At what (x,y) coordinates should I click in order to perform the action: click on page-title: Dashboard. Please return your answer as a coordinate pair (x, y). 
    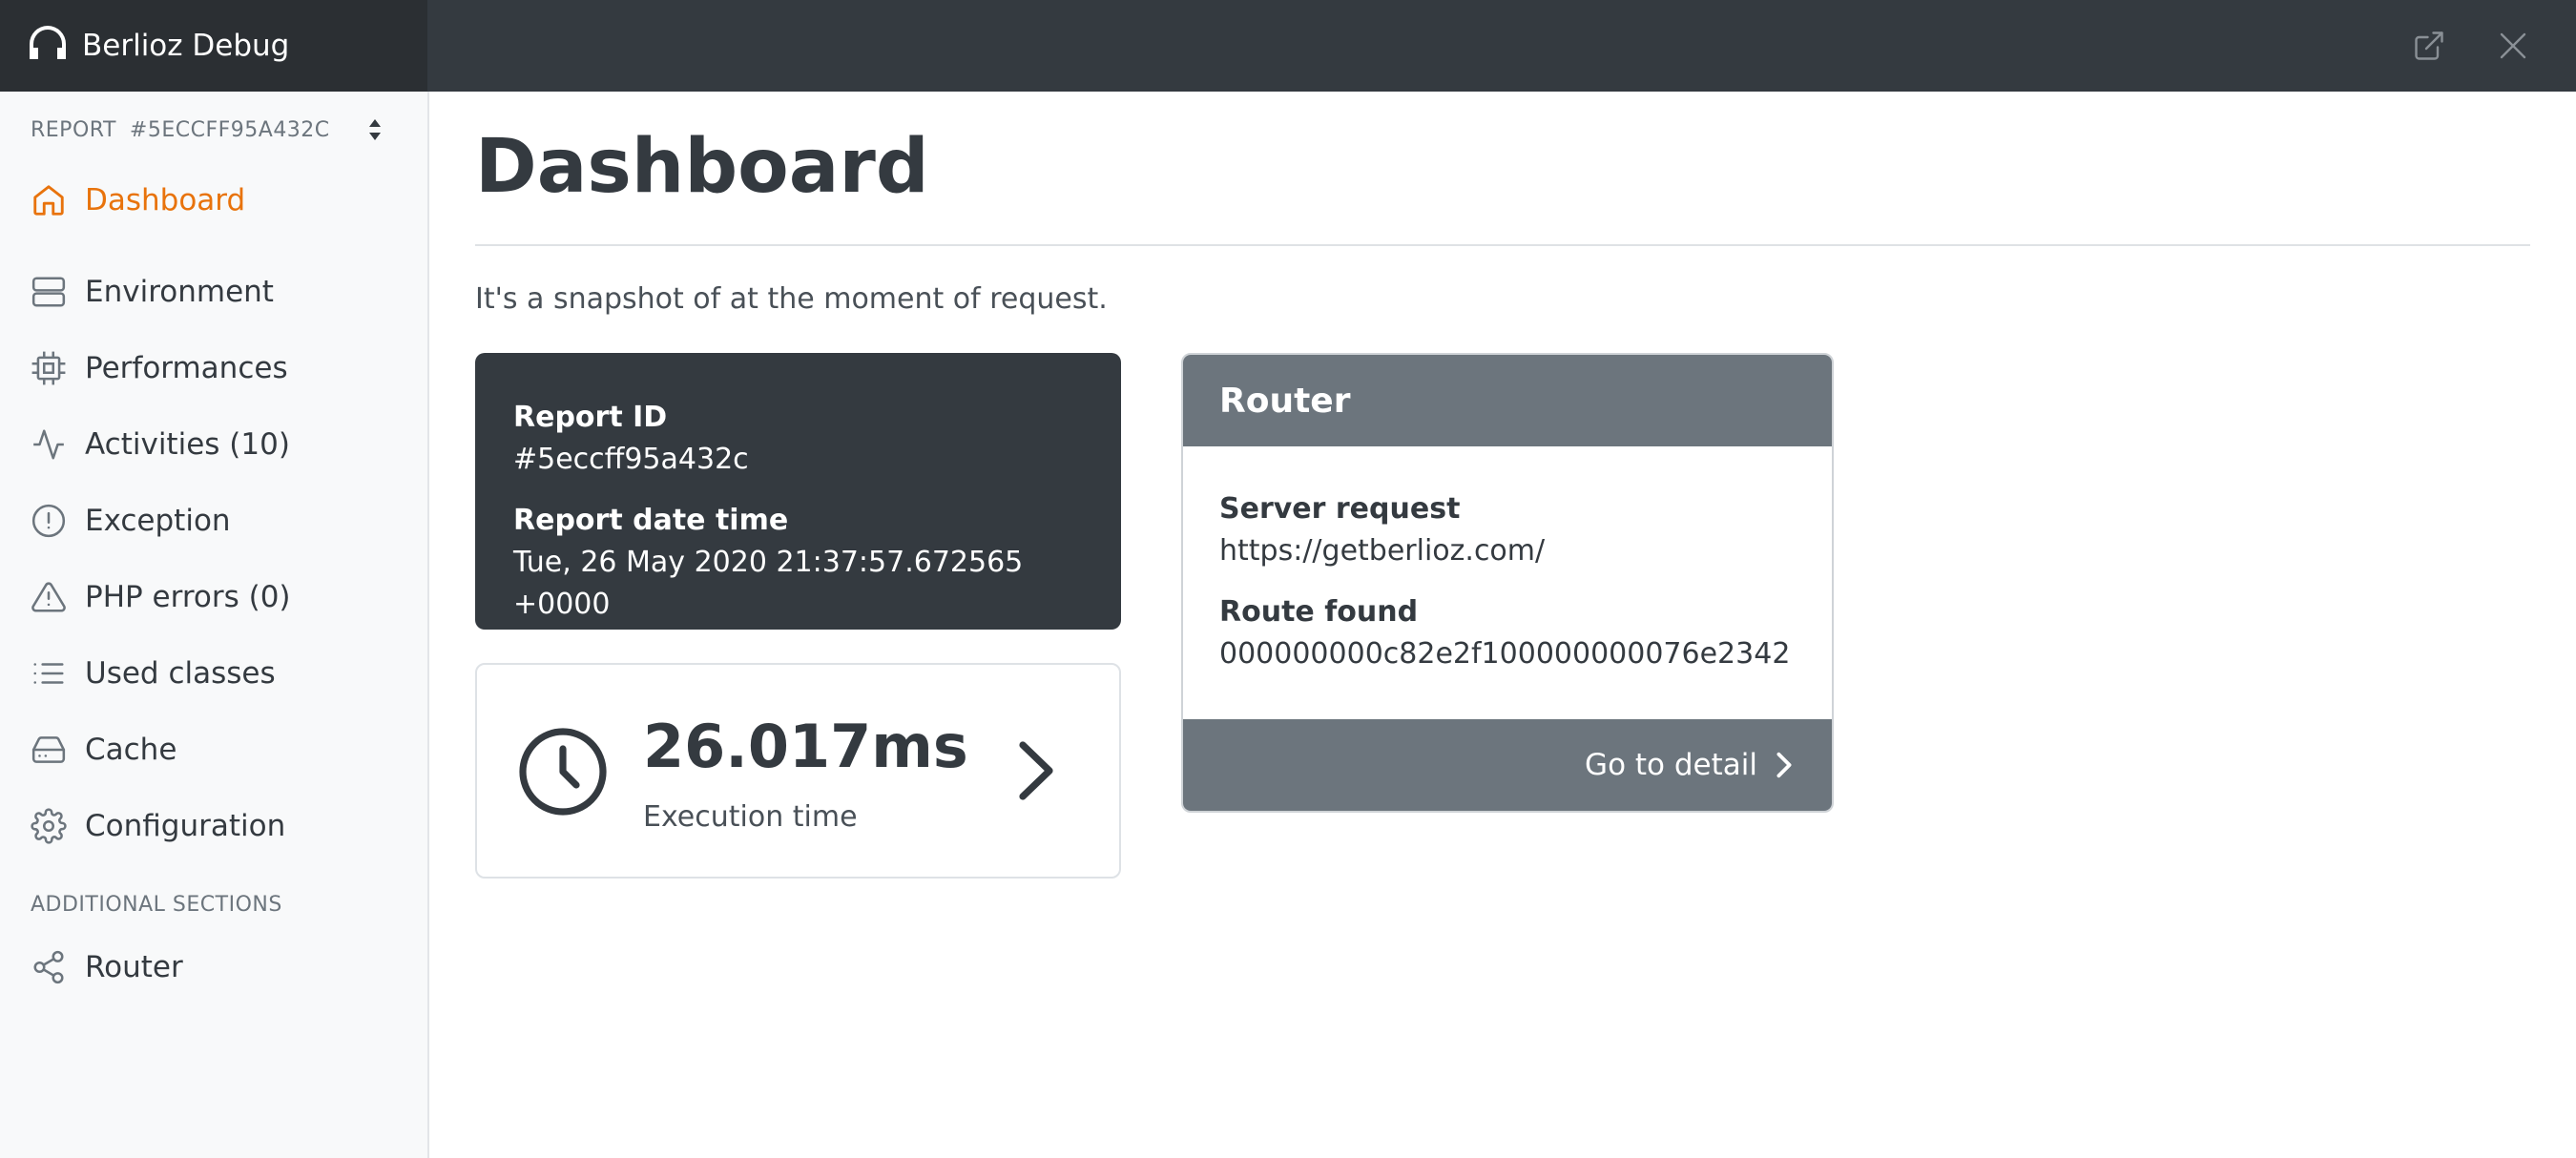
    Looking at the image, I should click on (702, 167).